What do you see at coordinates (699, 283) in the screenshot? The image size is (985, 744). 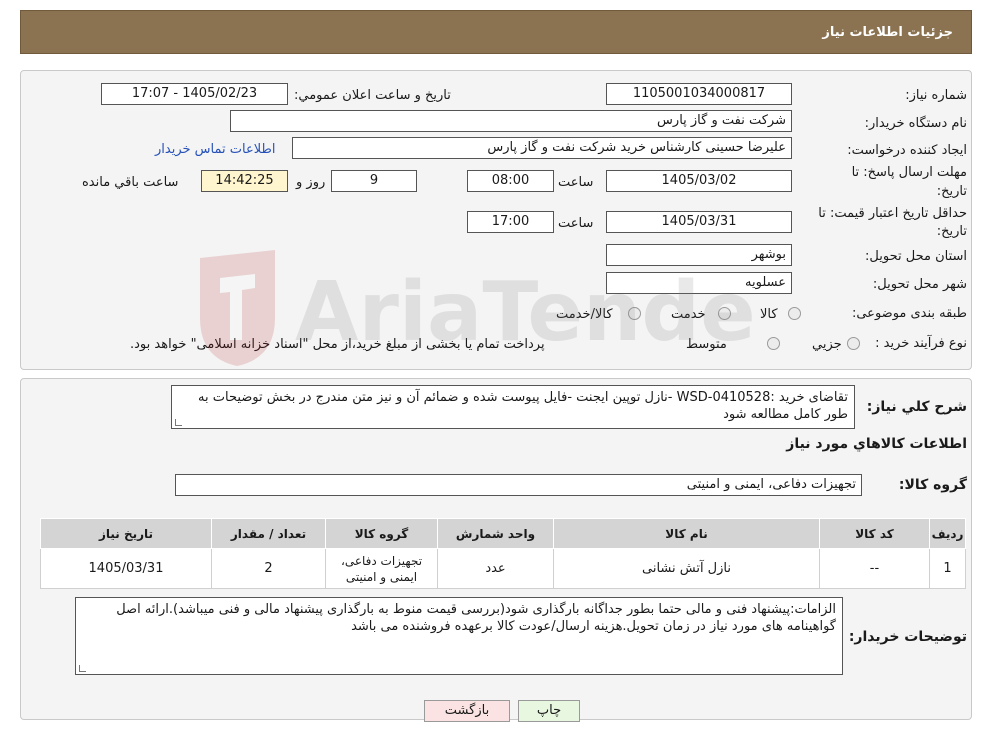 I see `city-field: عسلویه` at bounding box center [699, 283].